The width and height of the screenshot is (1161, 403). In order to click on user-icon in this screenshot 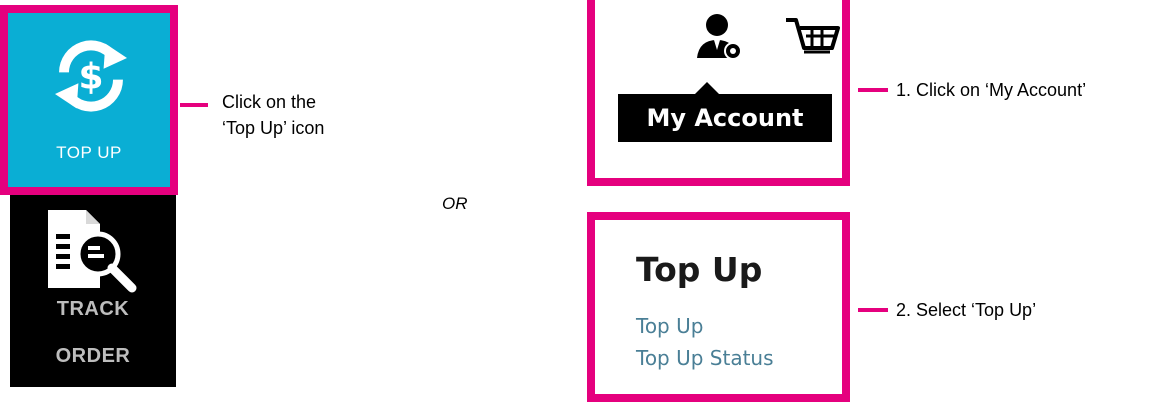, I will do `click(719, 36)`.